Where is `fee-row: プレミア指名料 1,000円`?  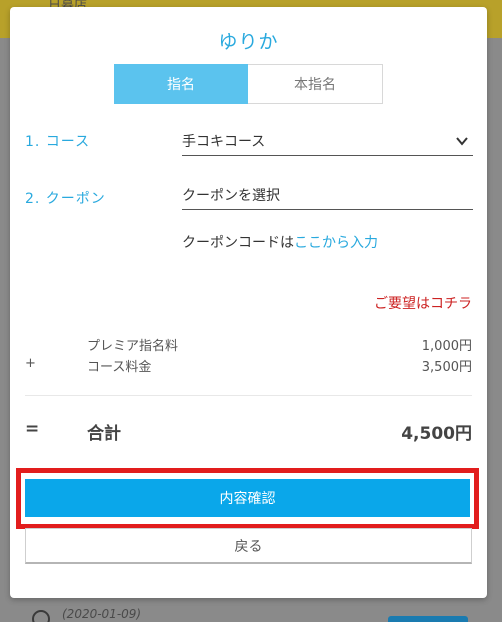 fee-row: プレミア指名料 1,000円 is located at coordinates (248, 345).